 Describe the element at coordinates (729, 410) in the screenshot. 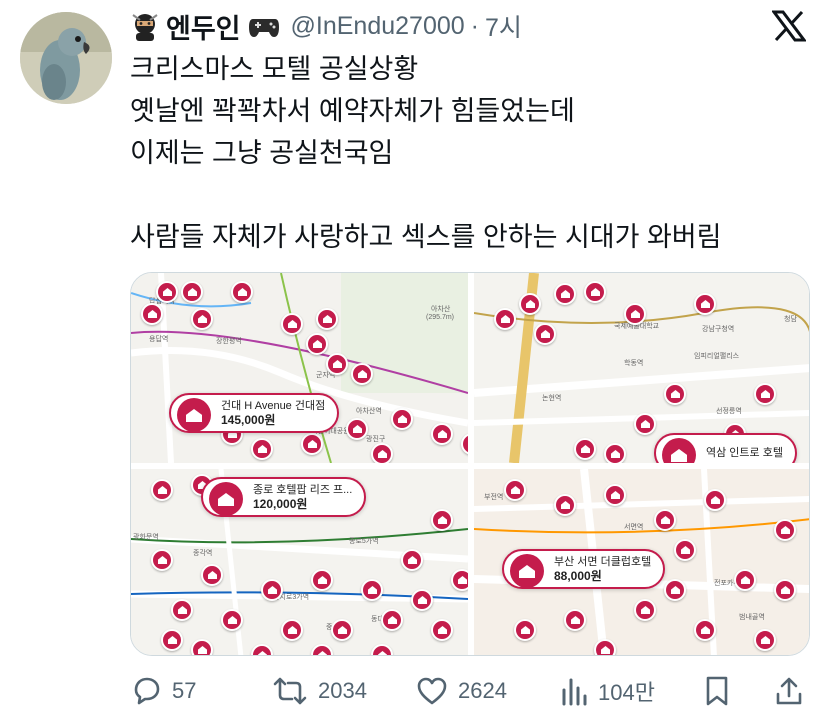

I see `map-label: 선정릉역` at that location.